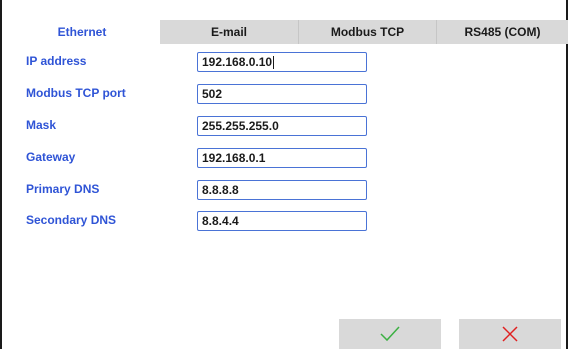 The height and width of the screenshot is (349, 568). I want to click on primary-dns-row: Primary DNS 8.8.8.8, so click(285, 191).